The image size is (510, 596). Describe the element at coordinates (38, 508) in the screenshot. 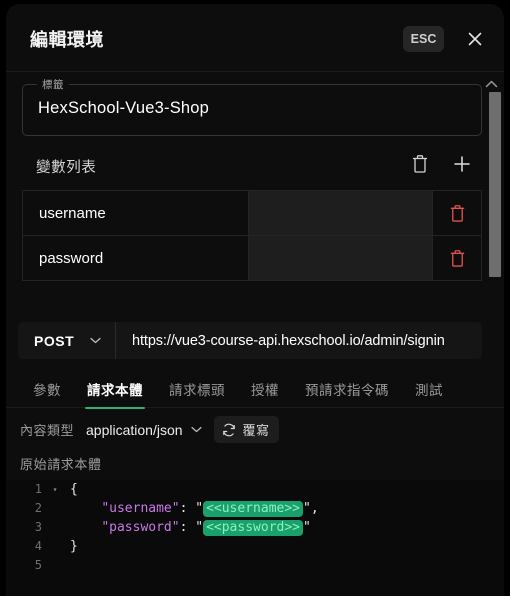

I see `line-number: 2` at that location.